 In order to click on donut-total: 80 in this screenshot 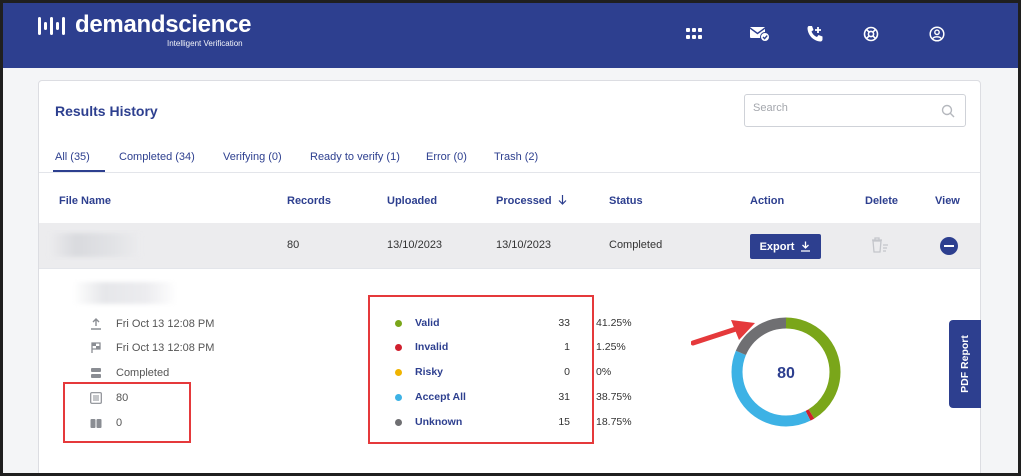, I will do `click(786, 373)`.